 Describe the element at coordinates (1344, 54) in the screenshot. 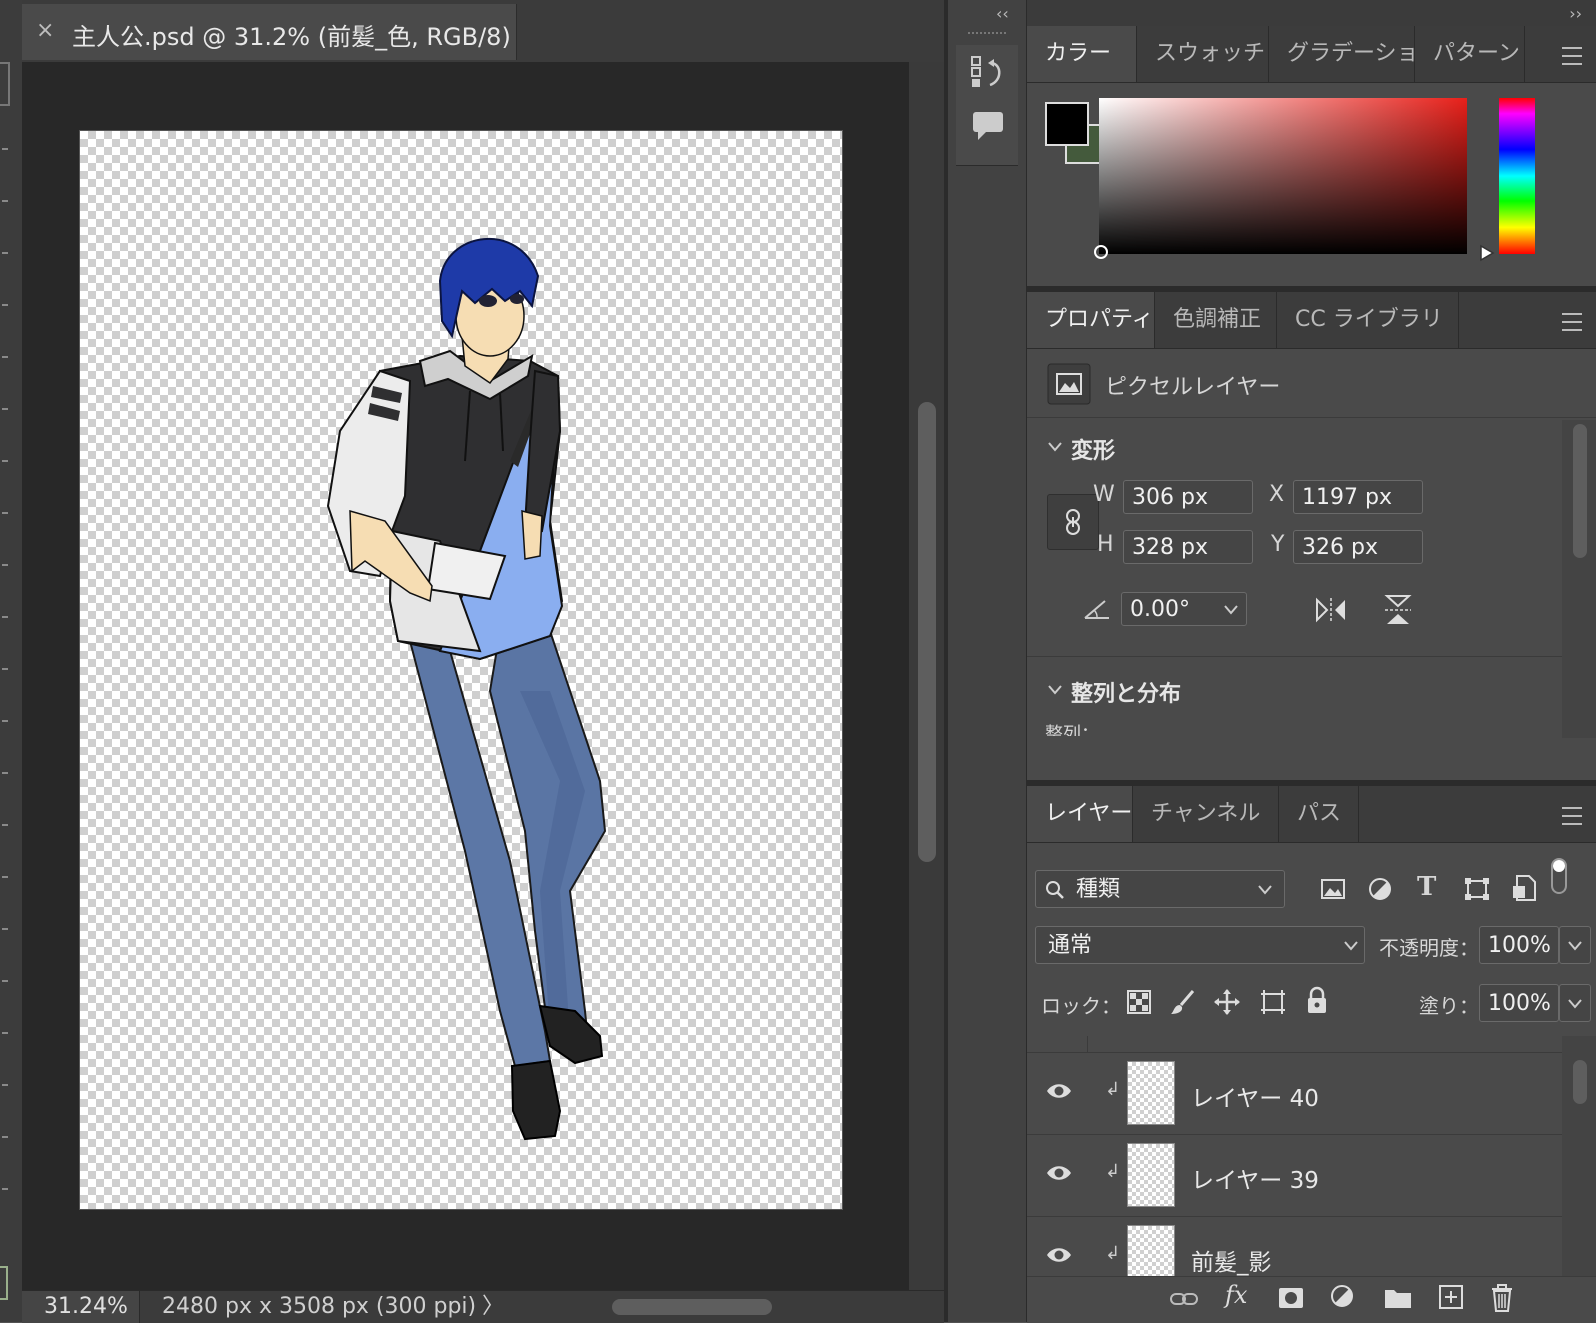

I see `tab-gradients: グラデーショ` at that location.